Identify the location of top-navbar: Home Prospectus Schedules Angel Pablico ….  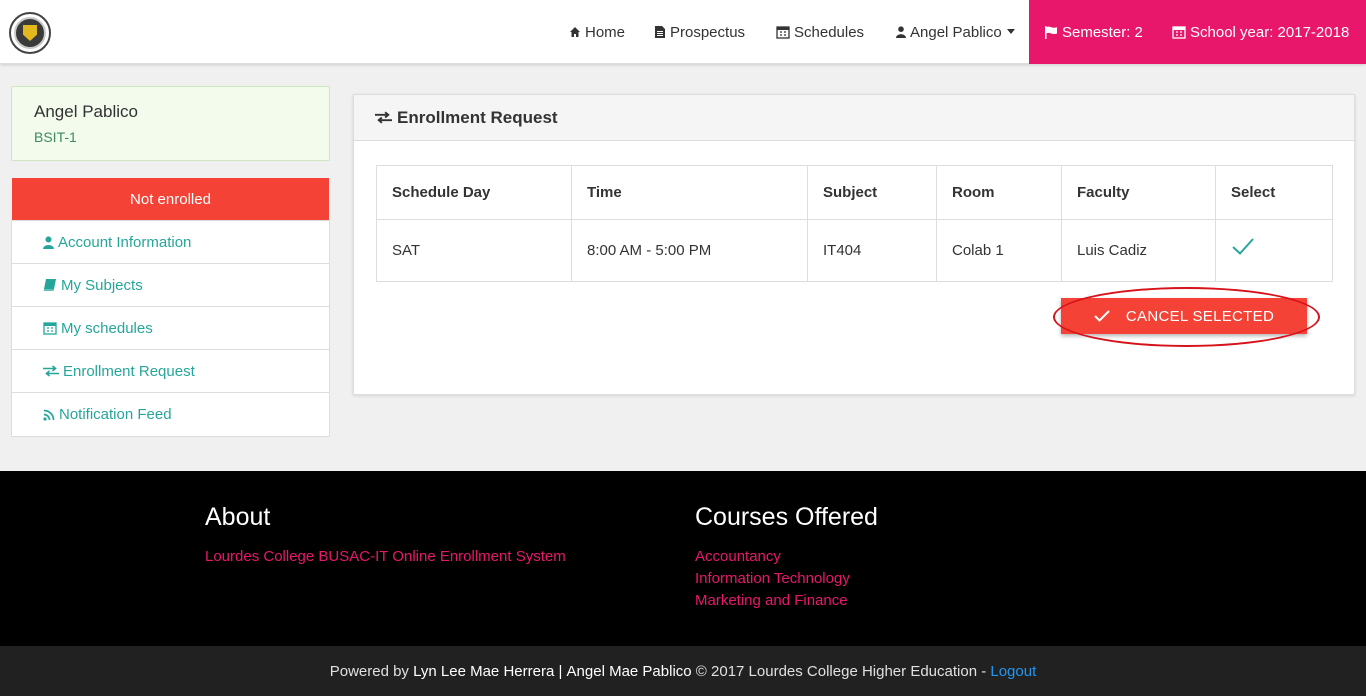
(683, 32).